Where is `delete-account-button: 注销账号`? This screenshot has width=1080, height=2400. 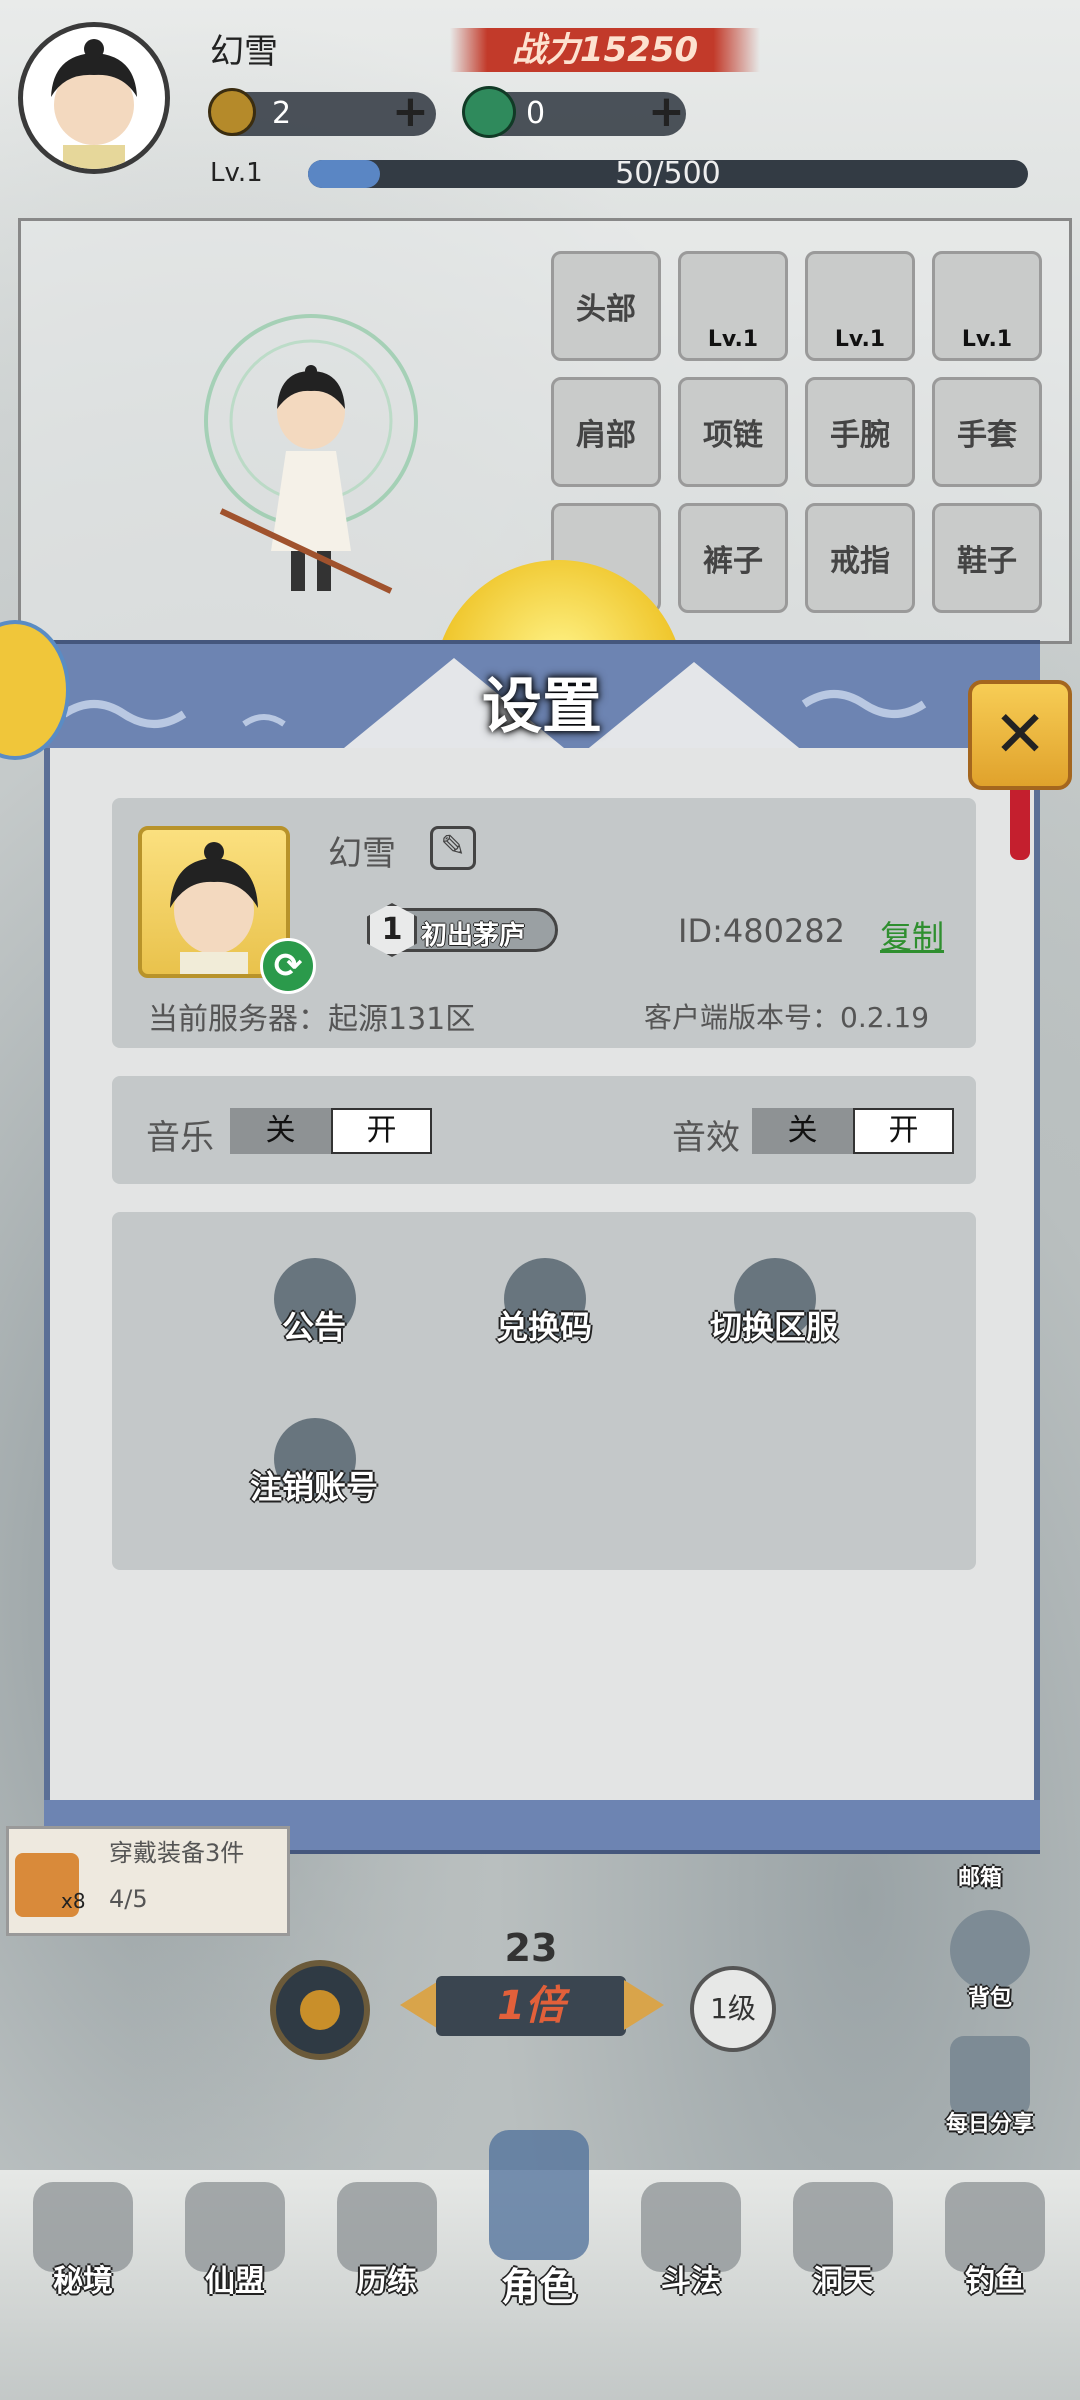 delete-account-button: 注销账号 is located at coordinates (314, 1478).